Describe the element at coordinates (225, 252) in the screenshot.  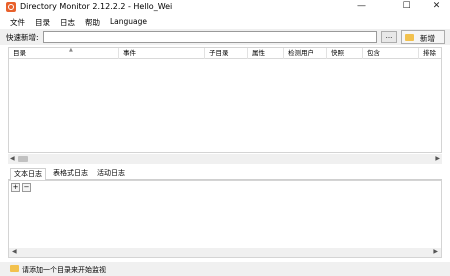
I see `log-horizontal-scrollbar: ◀ ▶` at that location.